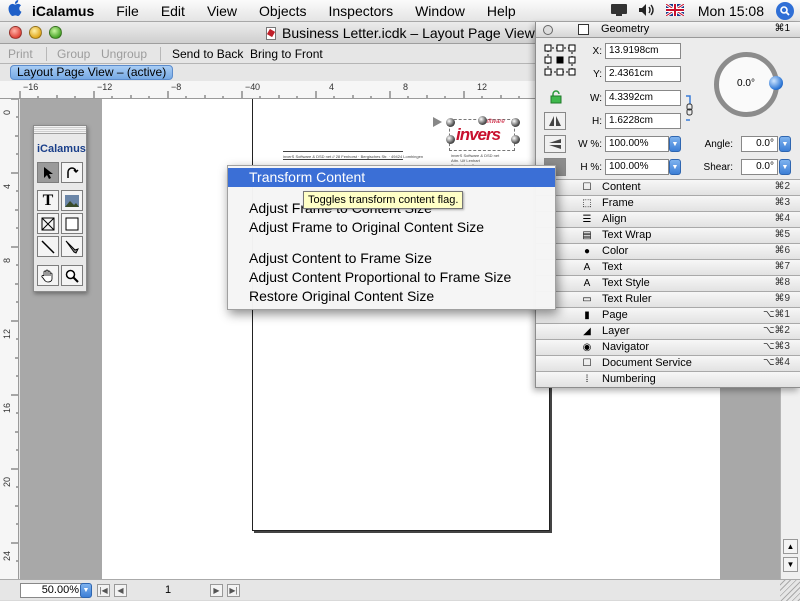 Image resolution: width=800 pixels, height=601 pixels. Describe the element at coordinates (48, 275) in the screenshot. I see `hand-tool-icon` at that location.